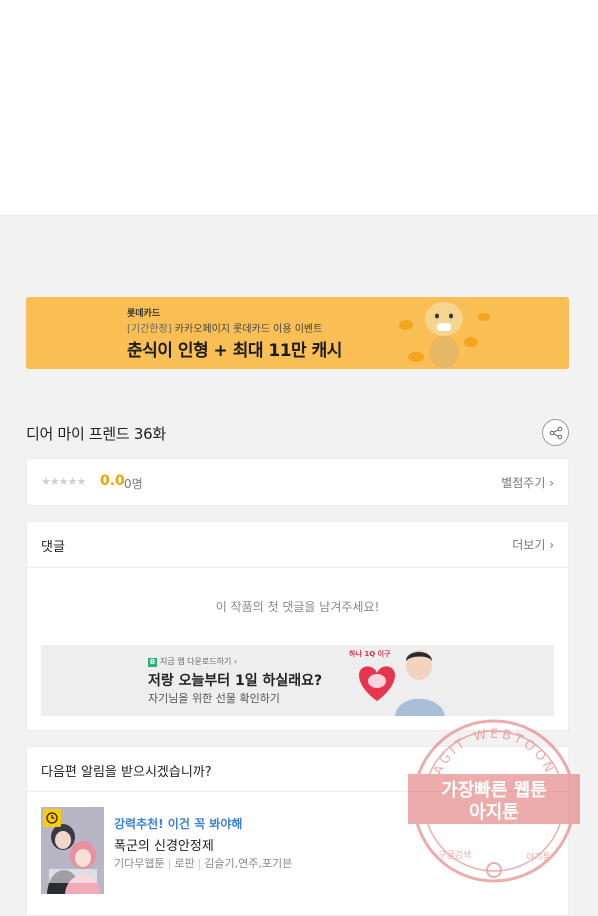 This screenshot has width=598, height=916. Describe the element at coordinates (234, 351) in the screenshot. I see `promo-headline: 춘식이 인형 + 최대 11만 캐시` at that location.